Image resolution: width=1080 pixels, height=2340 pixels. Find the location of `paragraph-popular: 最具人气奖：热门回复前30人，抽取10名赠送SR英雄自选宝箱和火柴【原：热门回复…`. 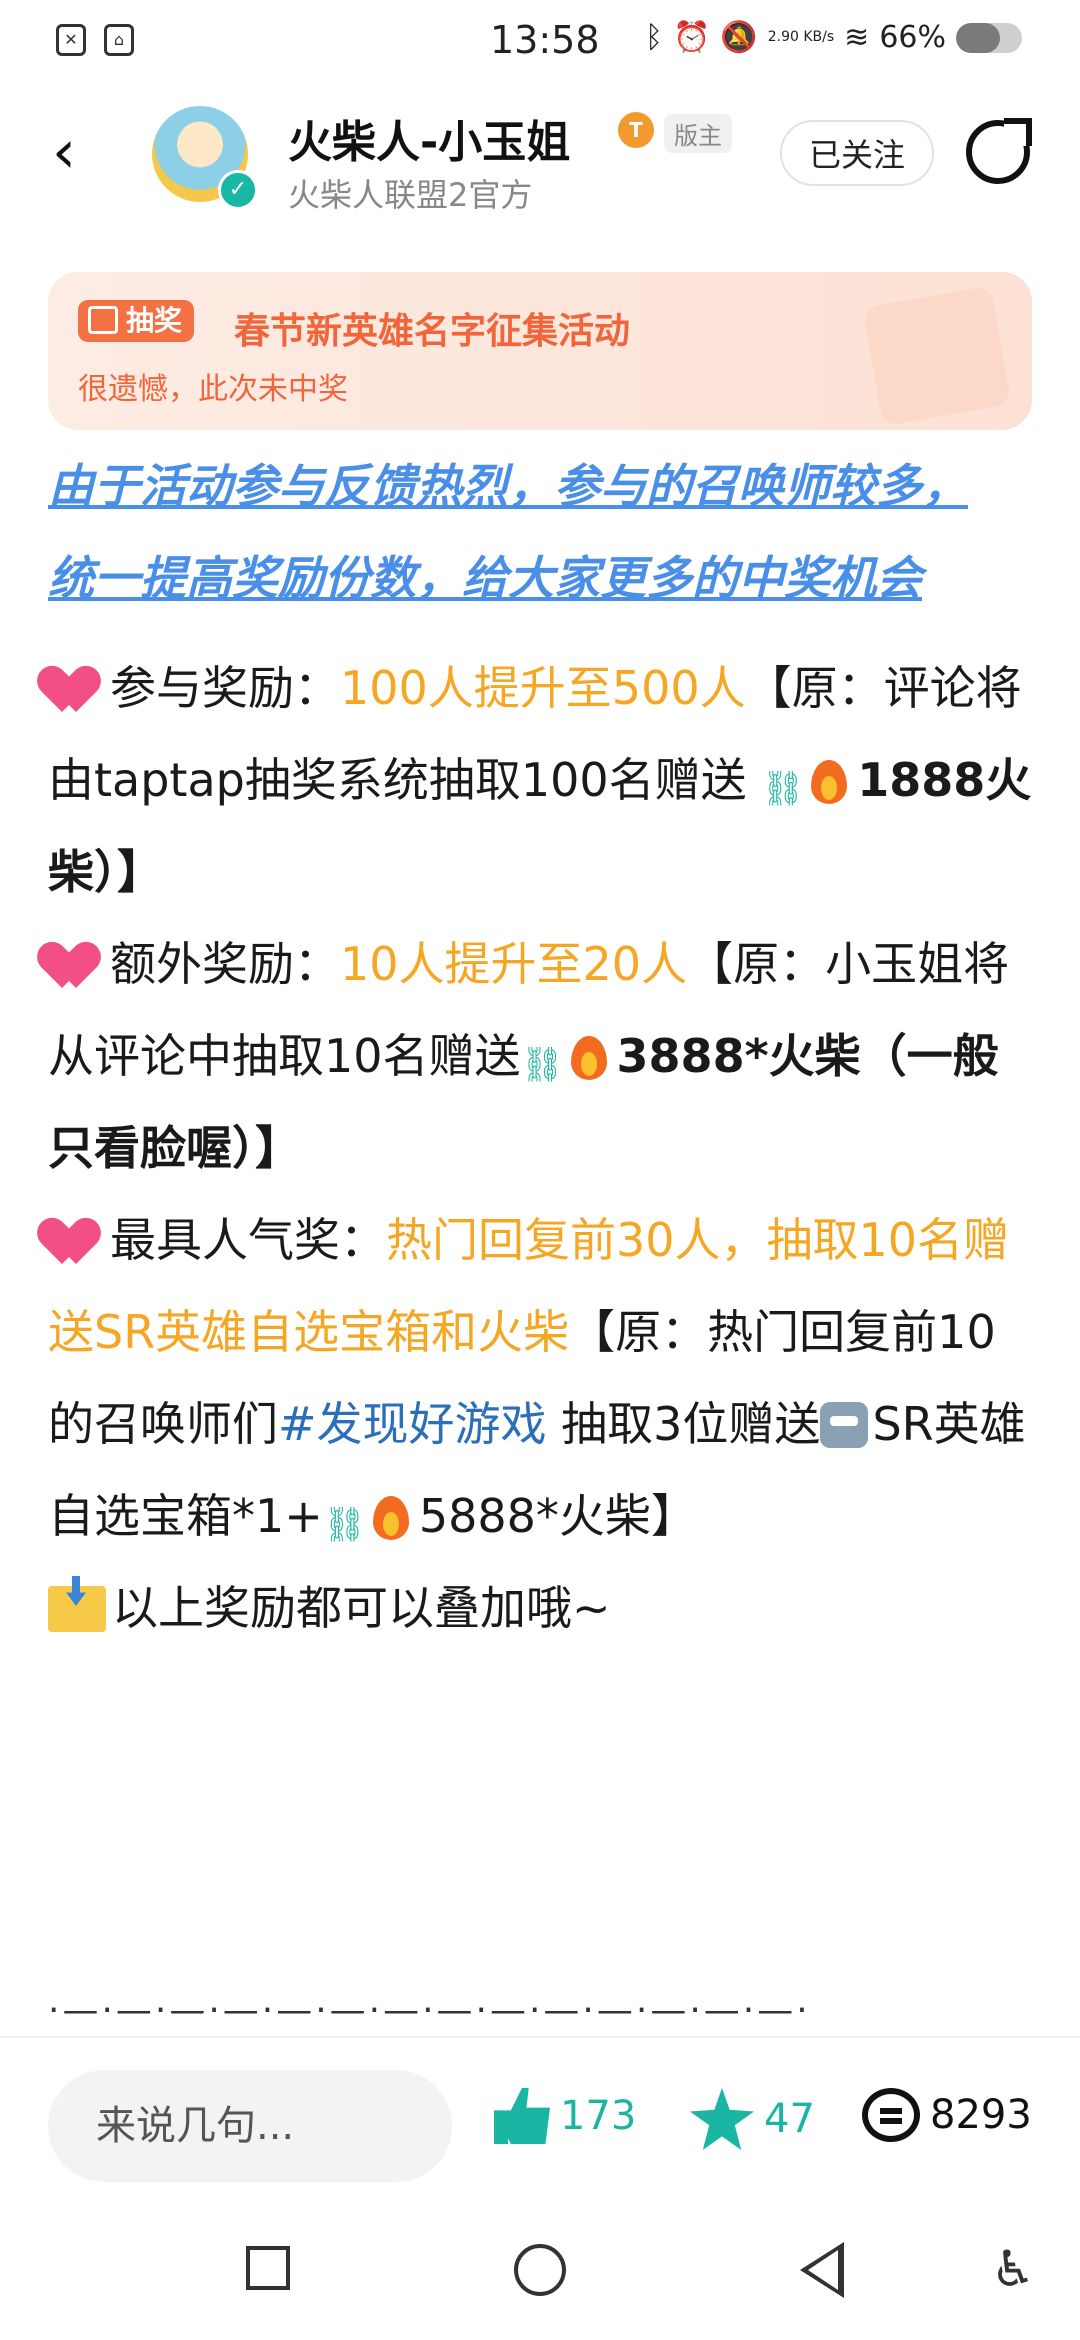

paragraph-popular: 最具人气奖：热门回复前30人，抽取10名赠送SR英雄自选宝箱和火柴【原：热门回复… is located at coordinates (543, 1378).